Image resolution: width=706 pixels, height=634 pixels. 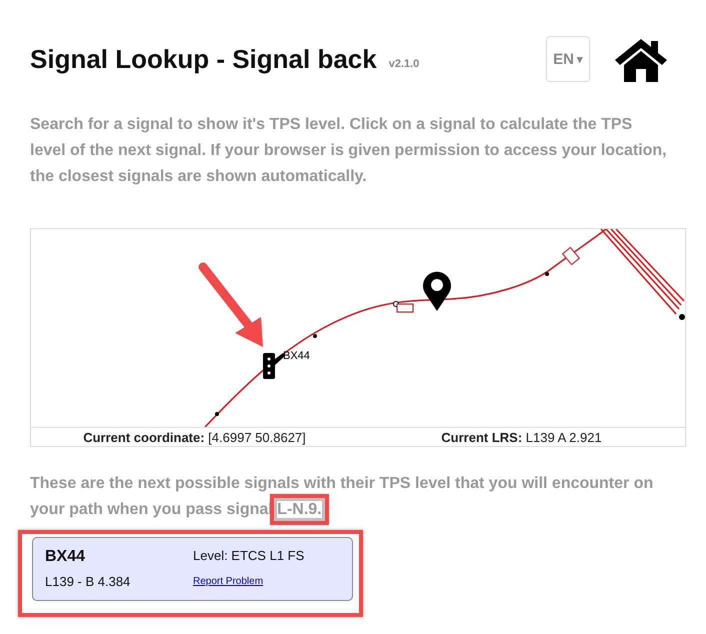 What do you see at coordinates (249, 556) in the screenshot?
I see `tps-level: Level: ETCS L1 FS` at bounding box center [249, 556].